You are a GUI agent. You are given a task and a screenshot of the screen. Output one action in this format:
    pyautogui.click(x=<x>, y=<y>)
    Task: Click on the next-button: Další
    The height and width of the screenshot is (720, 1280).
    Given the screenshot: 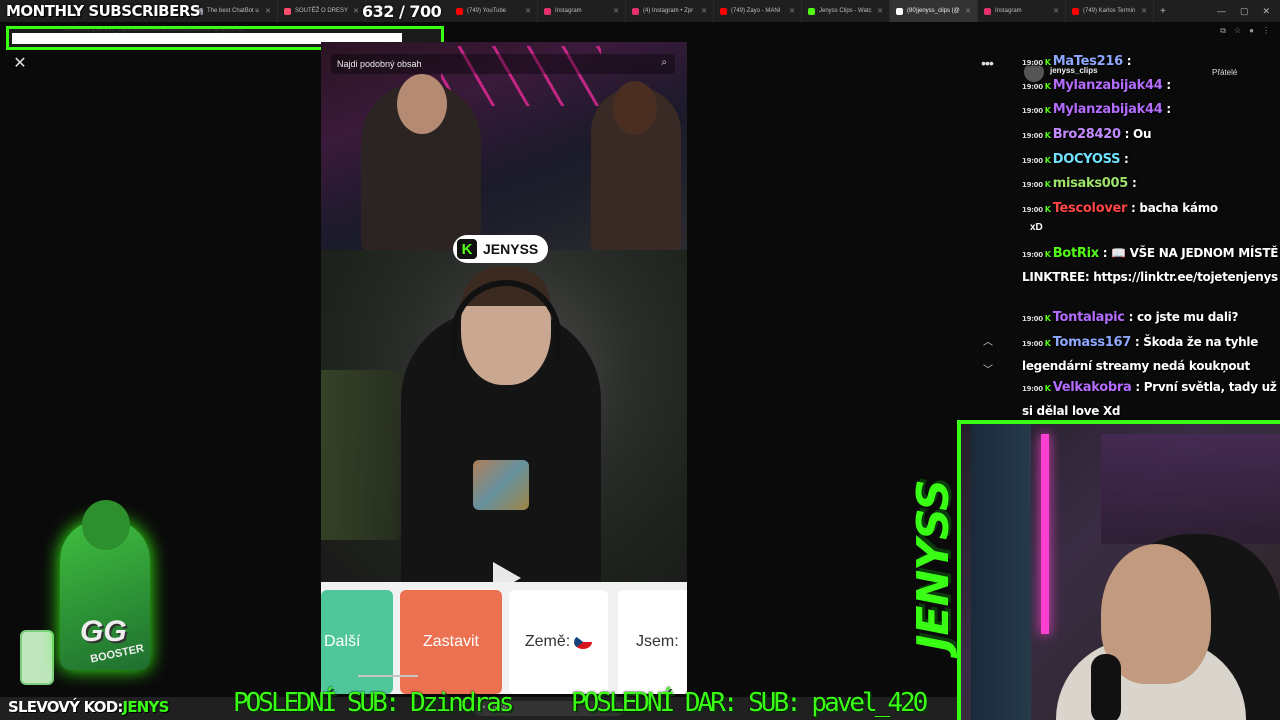 What is the action you would take?
    pyautogui.click(x=357, y=642)
    